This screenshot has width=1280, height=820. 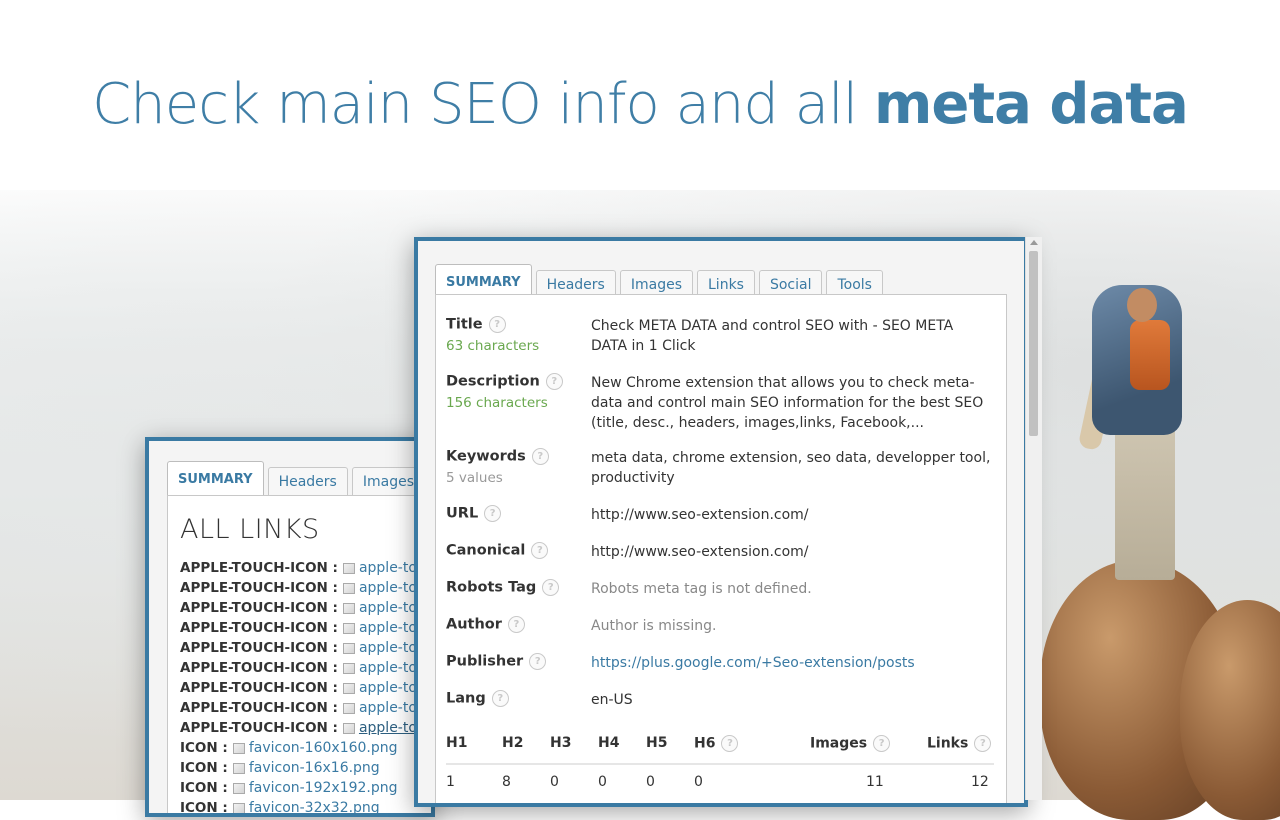 I want to click on list-item: ICON : favicon-16x16.png, so click(x=305, y=768).